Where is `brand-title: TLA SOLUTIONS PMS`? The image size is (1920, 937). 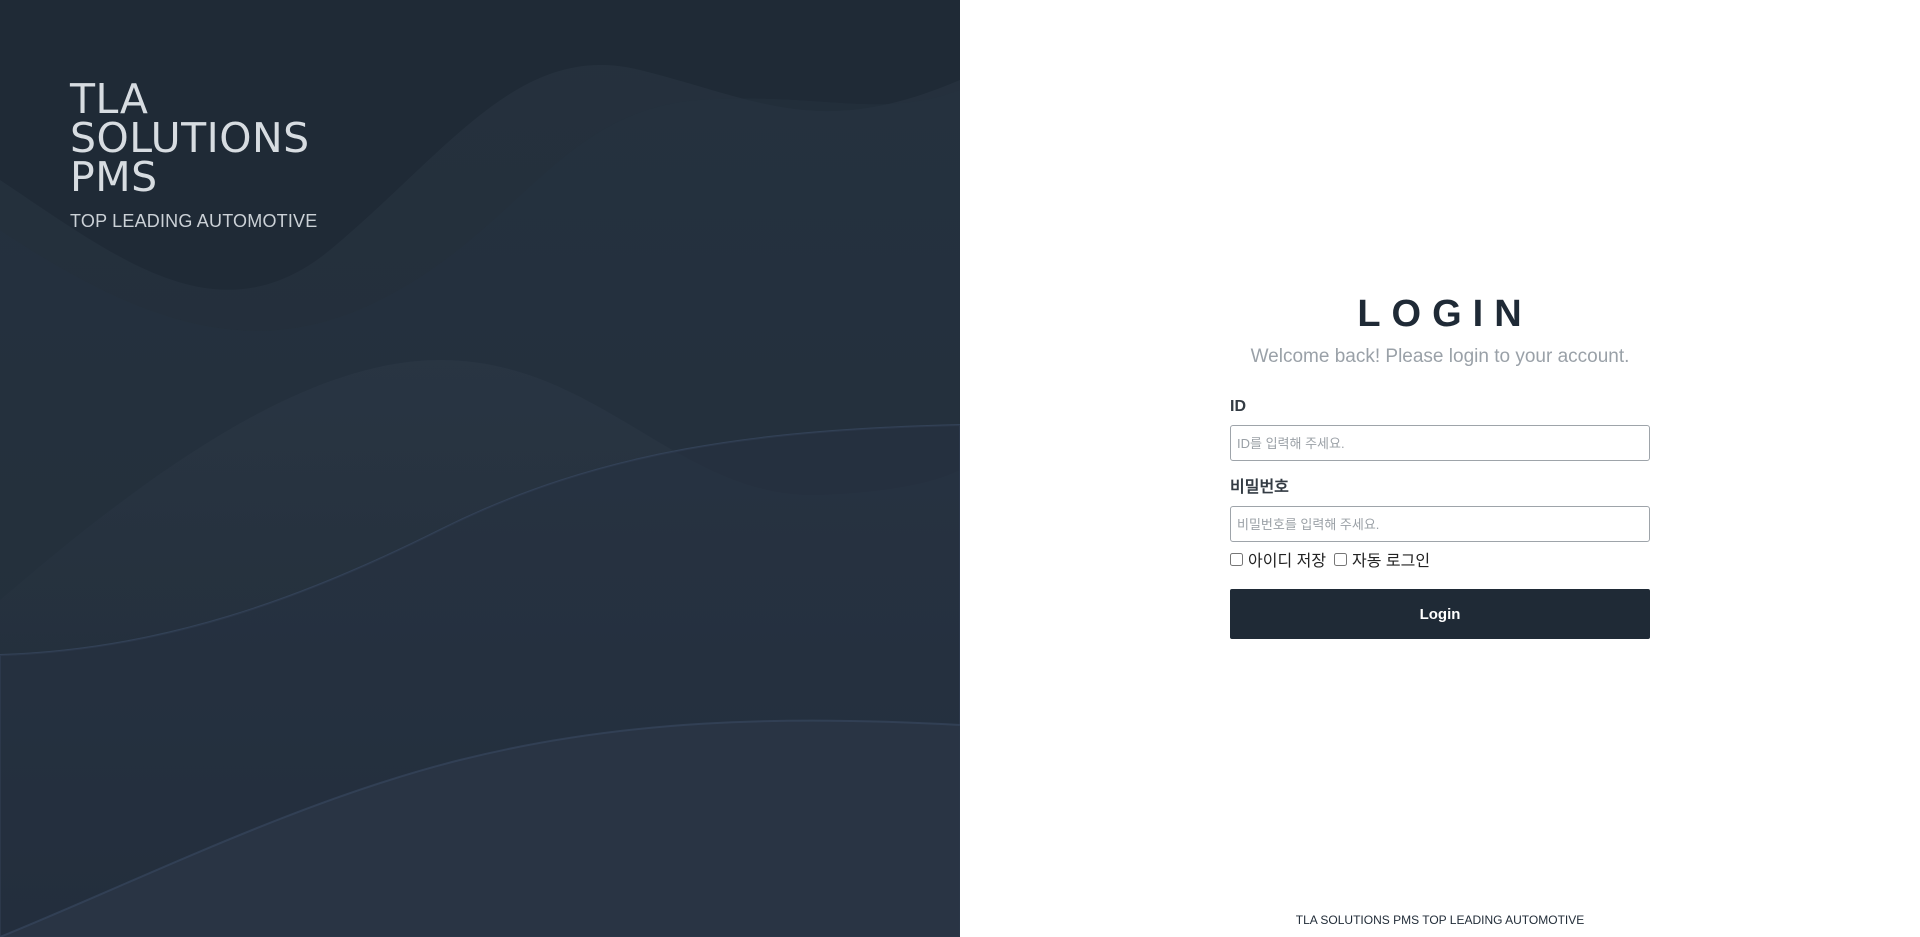 brand-title: TLA SOLUTIONS PMS is located at coordinates (190, 138).